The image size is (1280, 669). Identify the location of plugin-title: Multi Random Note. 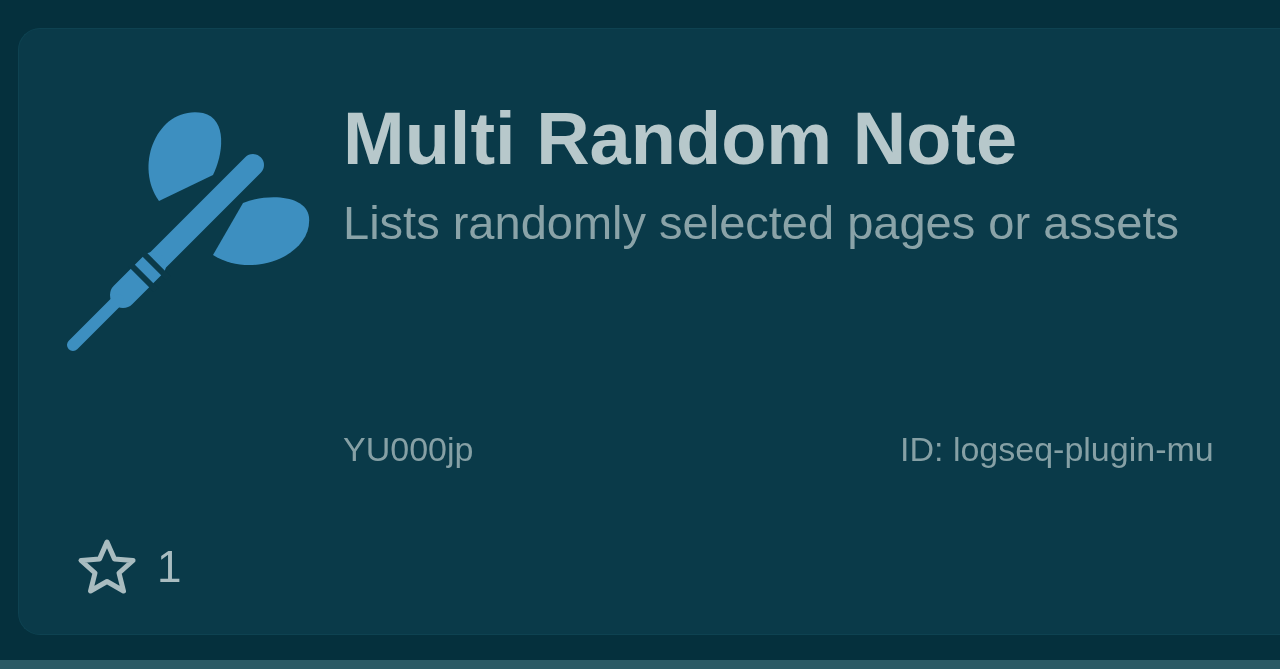
(681, 139).